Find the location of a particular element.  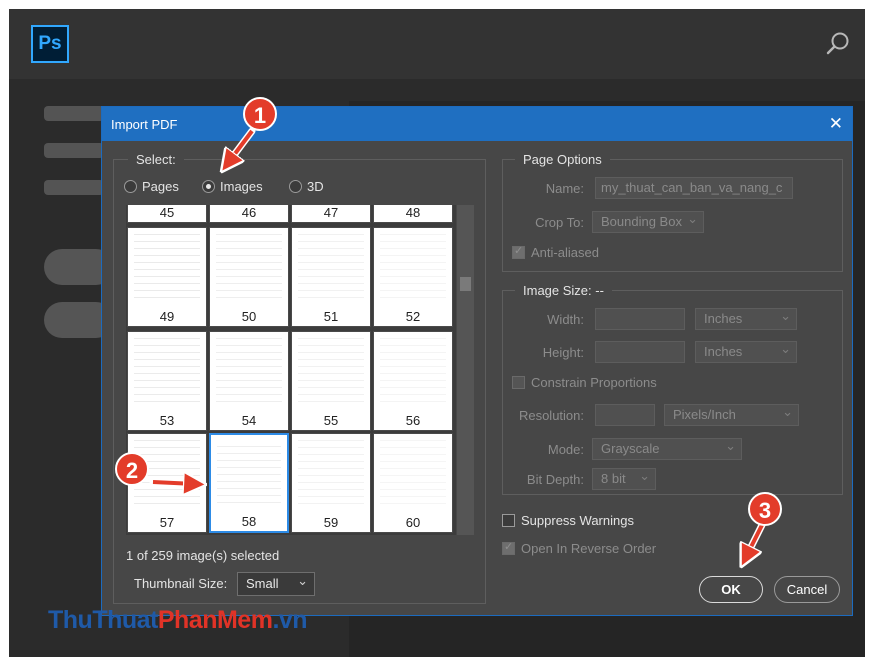

watermark-part1: ThuThuat is located at coordinates (103, 620).